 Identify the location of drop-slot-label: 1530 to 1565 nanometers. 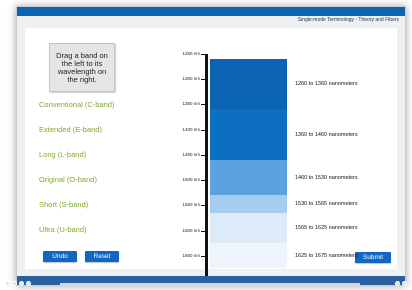
(326, 204).